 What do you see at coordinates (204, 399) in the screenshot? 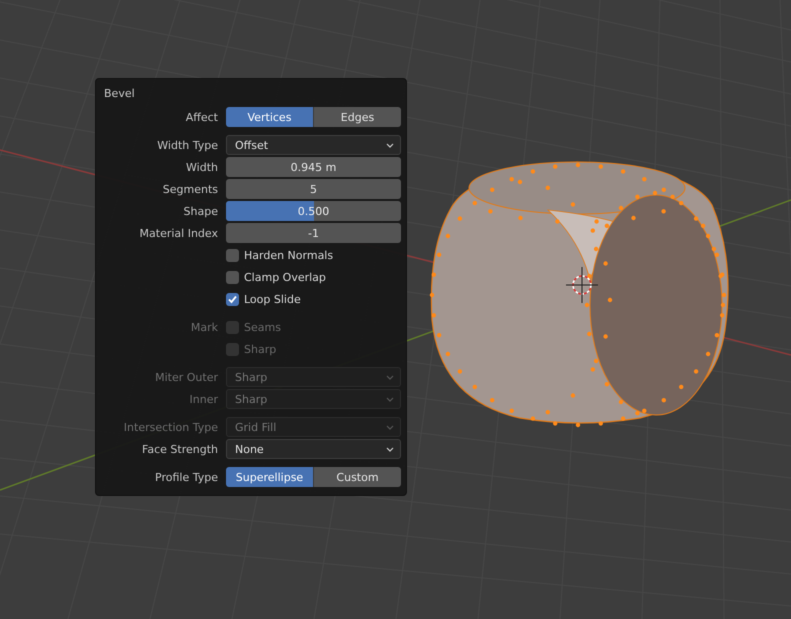
I see `field-label: Inner` at bounding box center [204, 399].